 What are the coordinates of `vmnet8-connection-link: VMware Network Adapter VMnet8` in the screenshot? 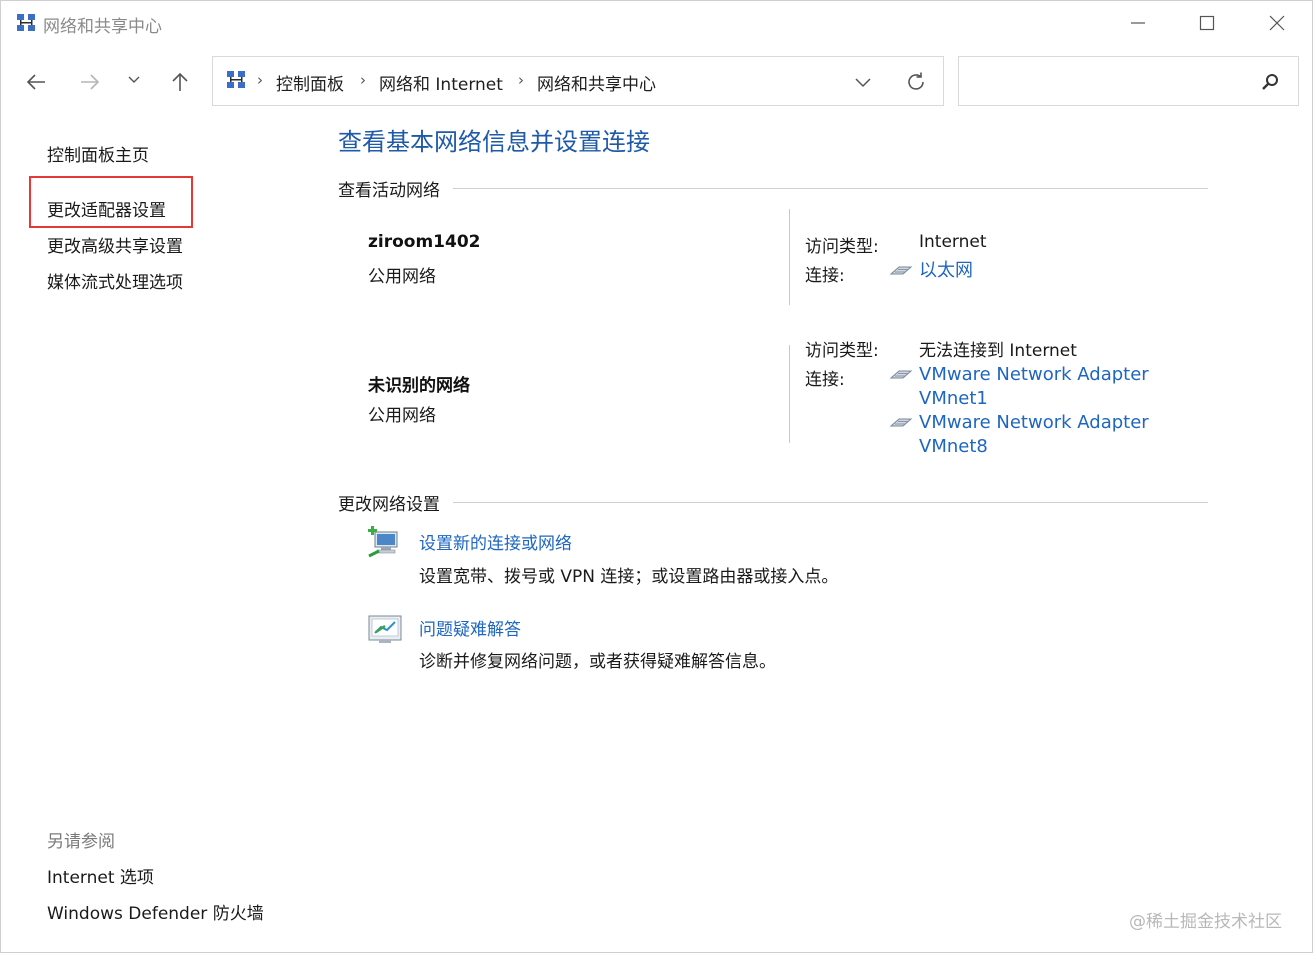 It's located at (1049, 435).